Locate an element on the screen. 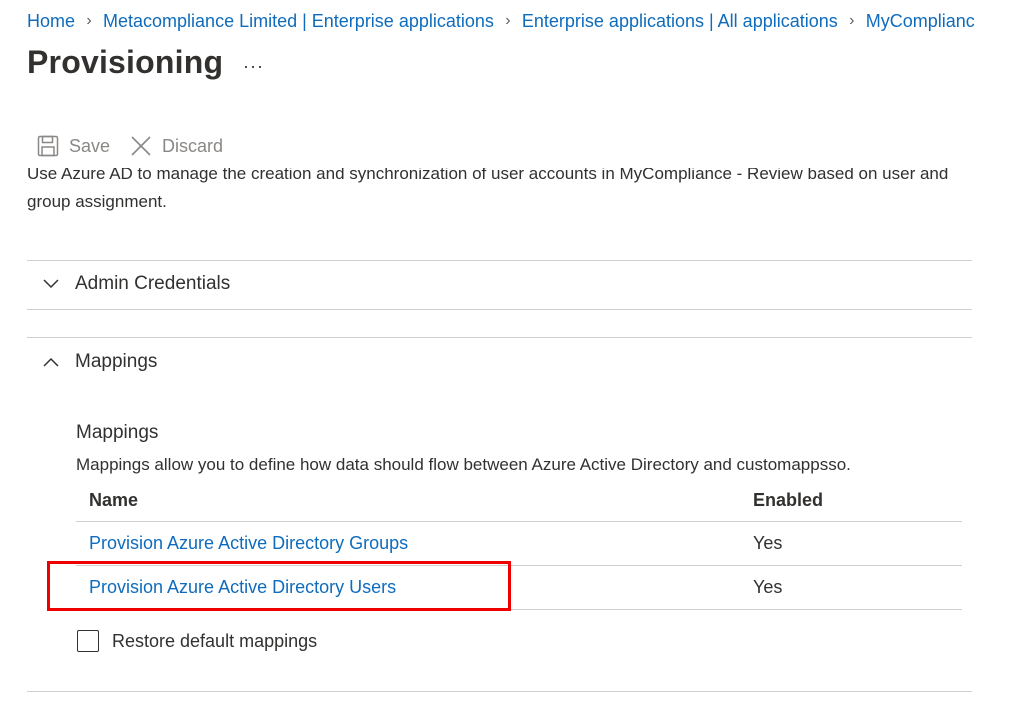 The width and height of the screenshot is (1019, 722). discard-button: Discard is located at coordinates (176, 146).